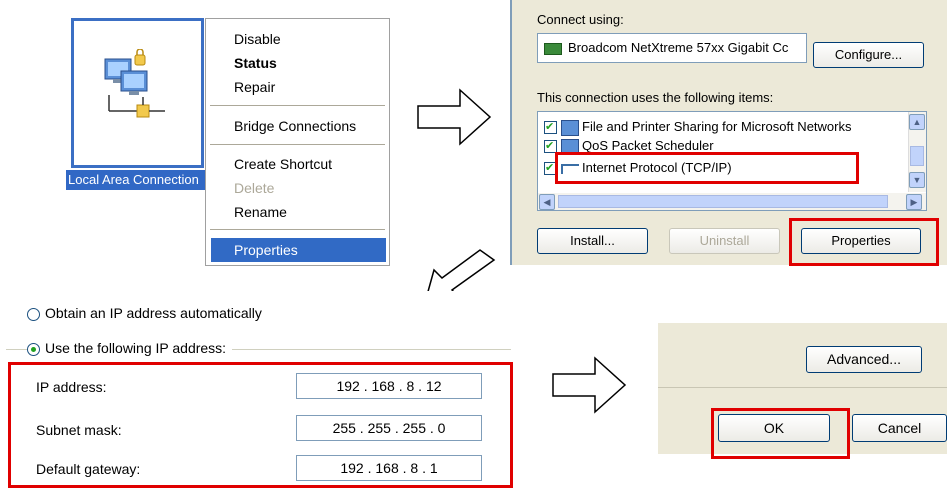  I want to click on scroll-down-icon: ▼, so click(917, 180).